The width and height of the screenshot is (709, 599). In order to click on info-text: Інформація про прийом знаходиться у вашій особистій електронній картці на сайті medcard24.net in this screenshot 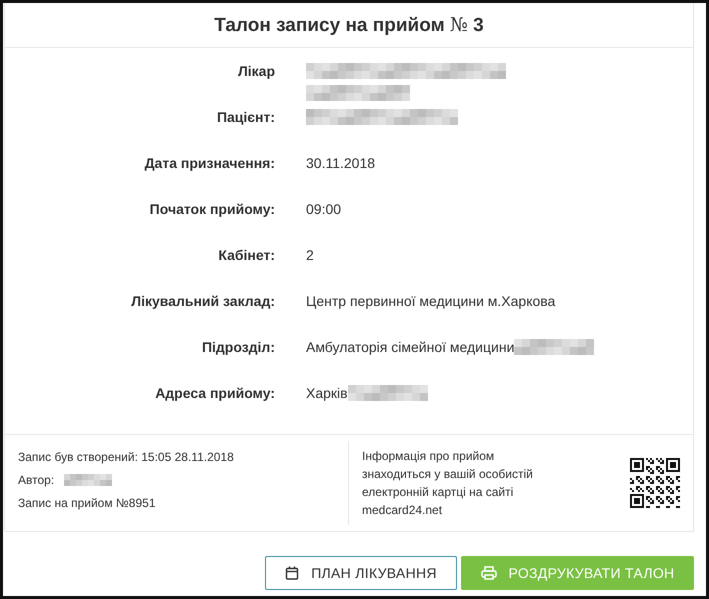, I will do `click(448, 483)`.